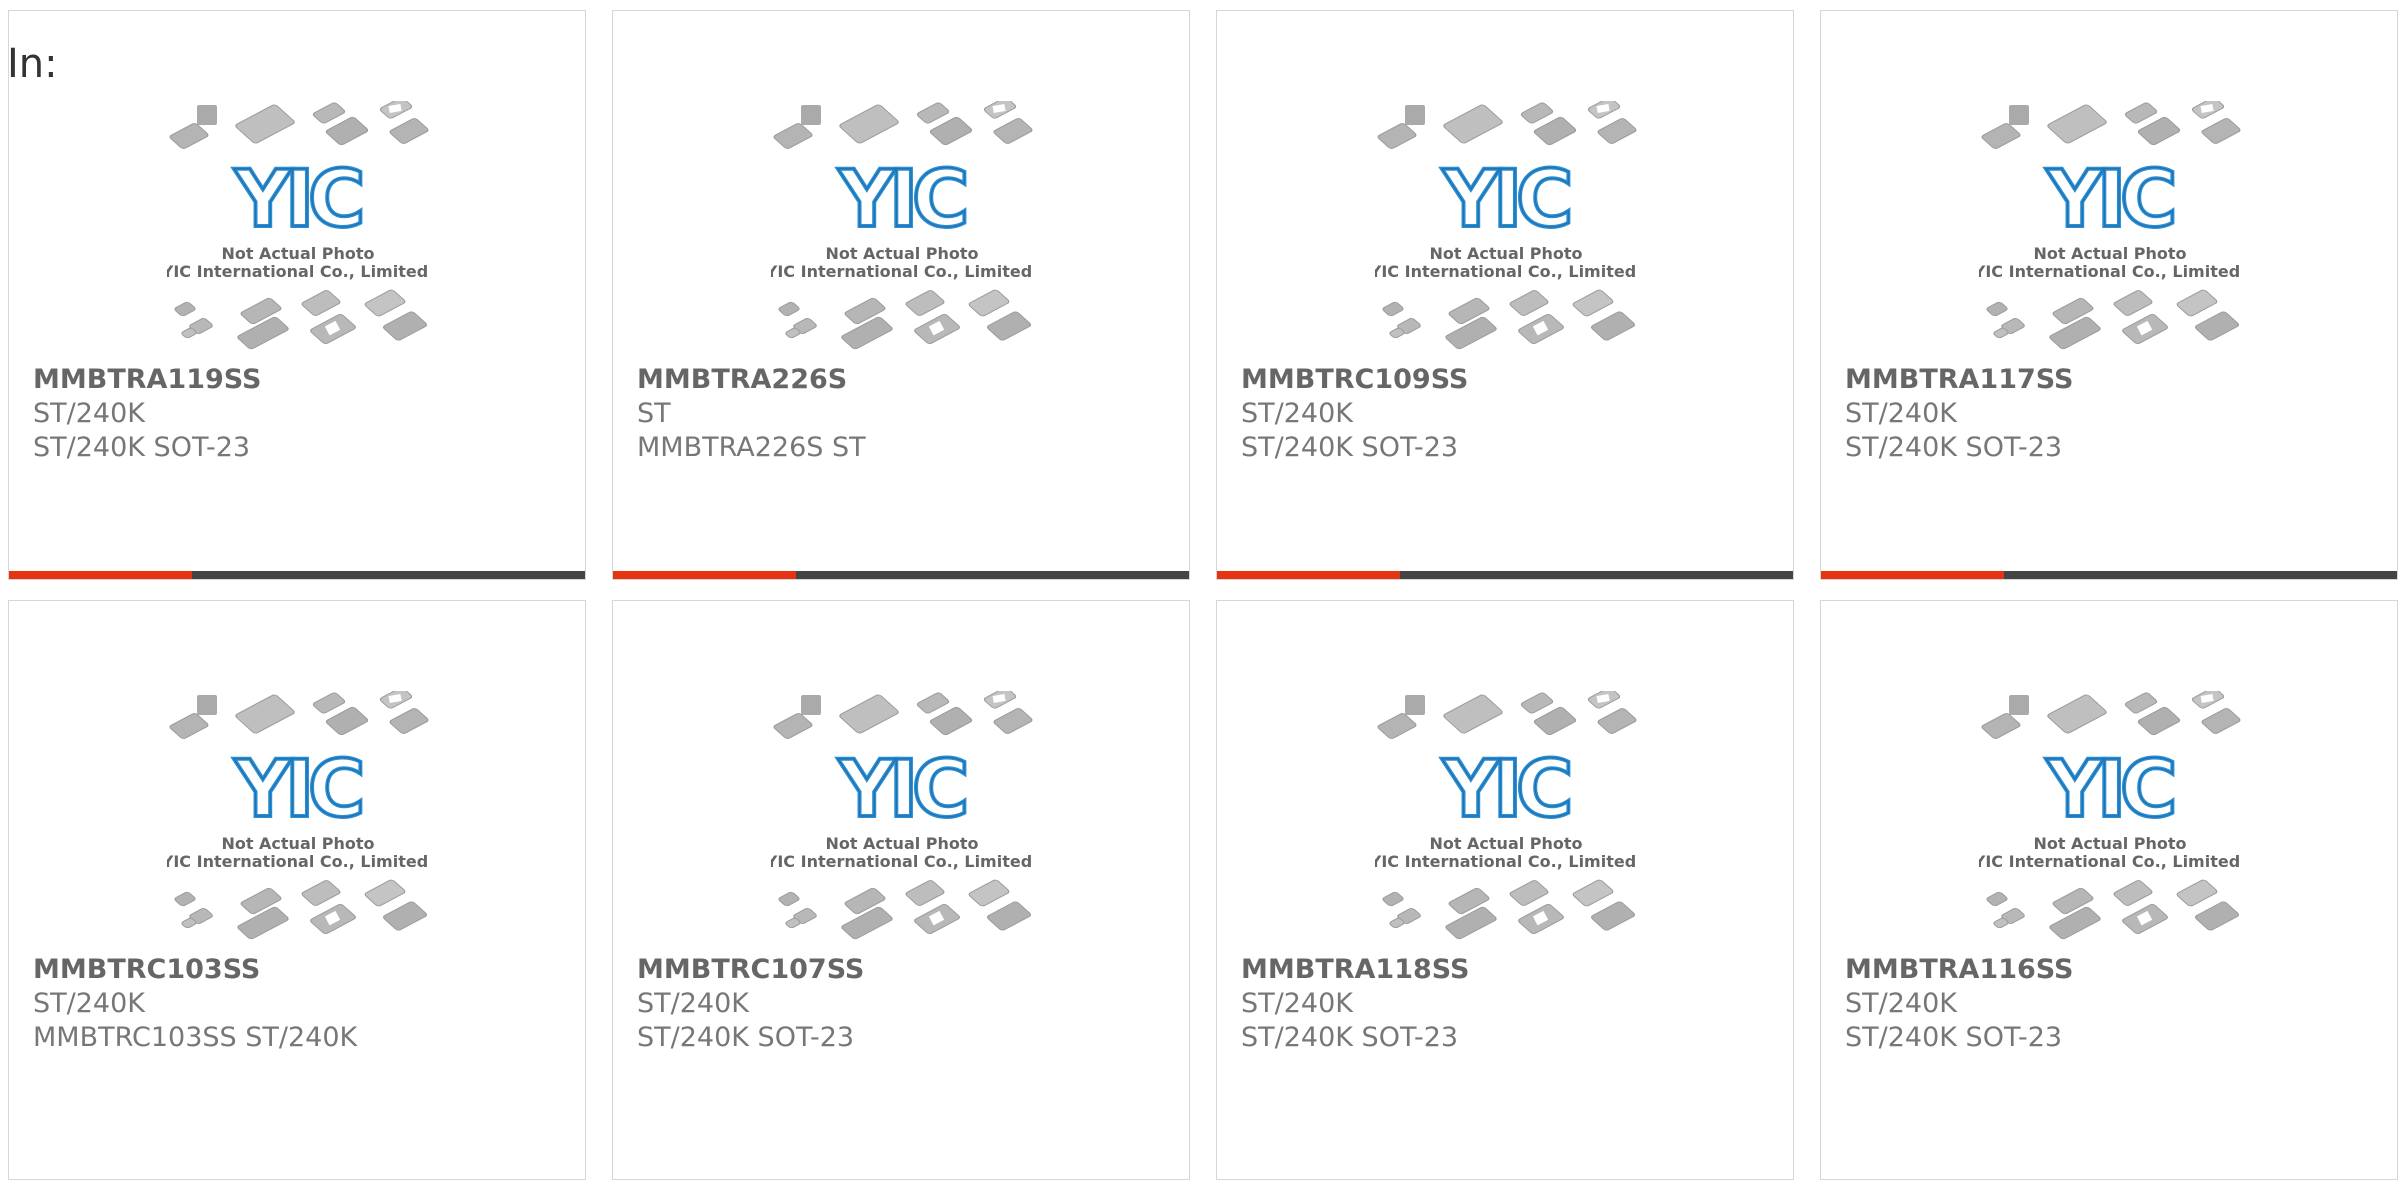  I want to click on manufacturer-package: ST, so click(654, 413).